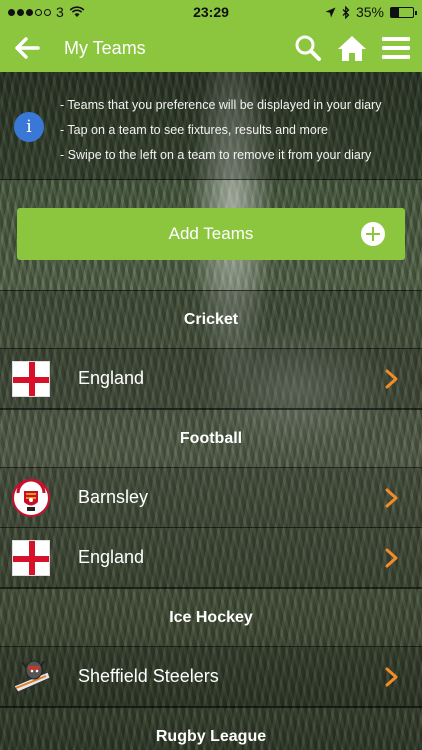 The image size is (422, 750). What do you see at coordinates (211, 736) in the screenshot?
I see `section-title: Rugby League` at bounding box center [211, 736].